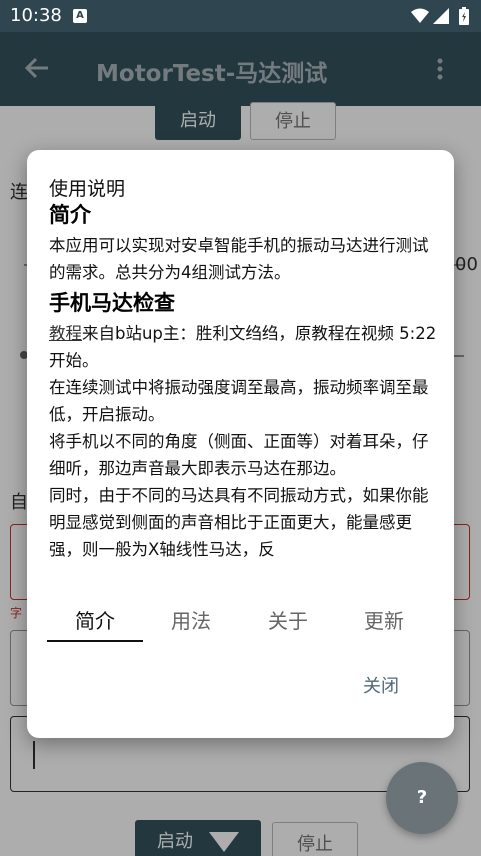 This screenshot has height=856, width=481. I want to click on battery-icon, so click(464, 16).